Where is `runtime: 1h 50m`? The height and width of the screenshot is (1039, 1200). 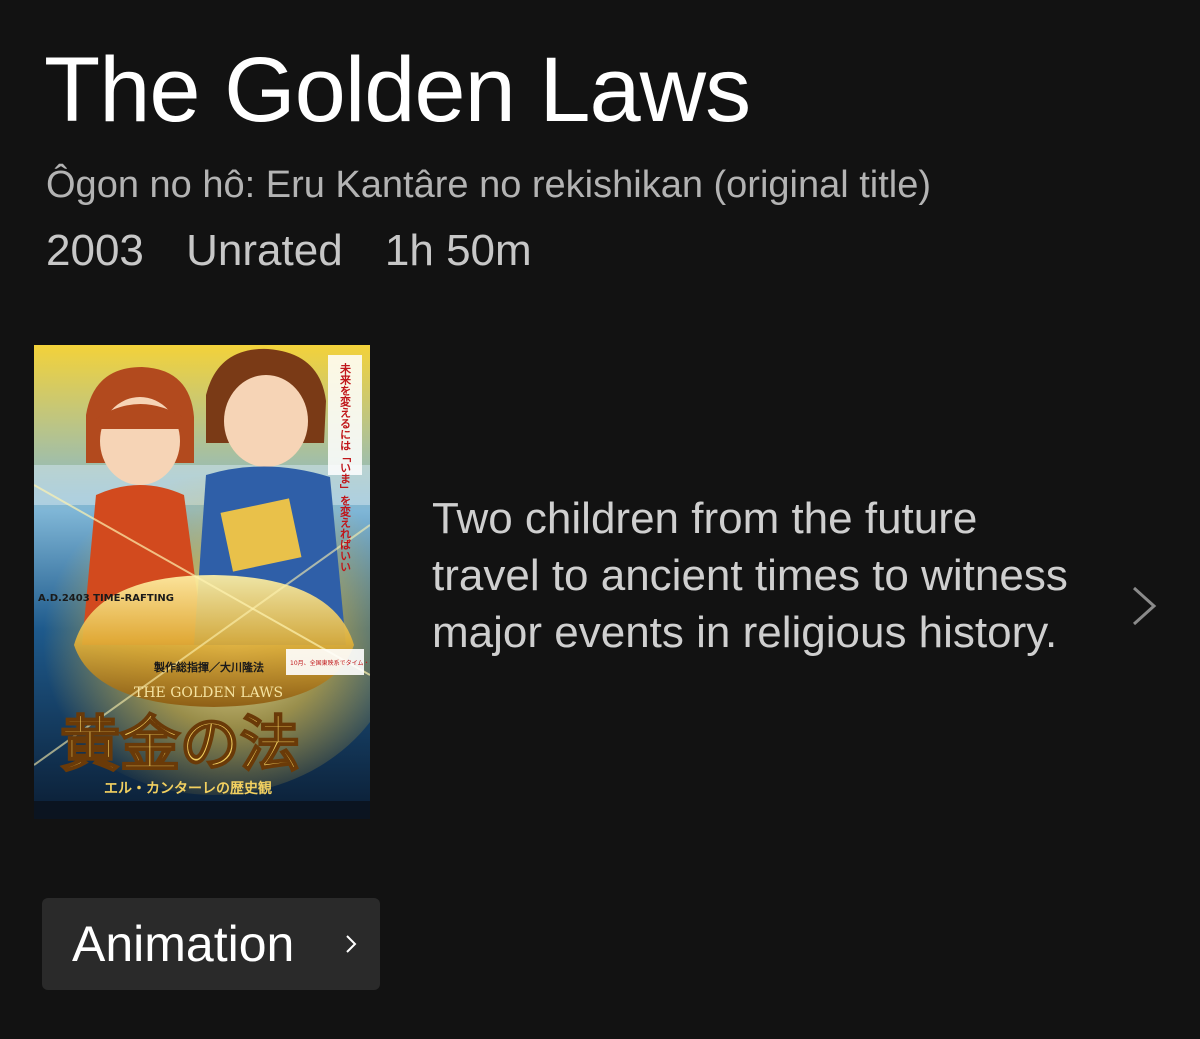
runtime: 1h 50m is located at coordinates (458, 250).